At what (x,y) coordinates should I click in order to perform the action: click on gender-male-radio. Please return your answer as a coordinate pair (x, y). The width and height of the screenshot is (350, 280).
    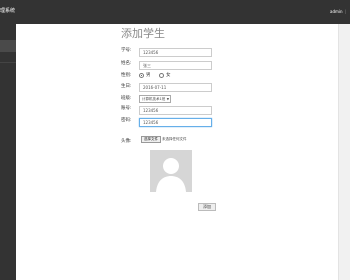
    Looking at the image, I should click on (141, 75).